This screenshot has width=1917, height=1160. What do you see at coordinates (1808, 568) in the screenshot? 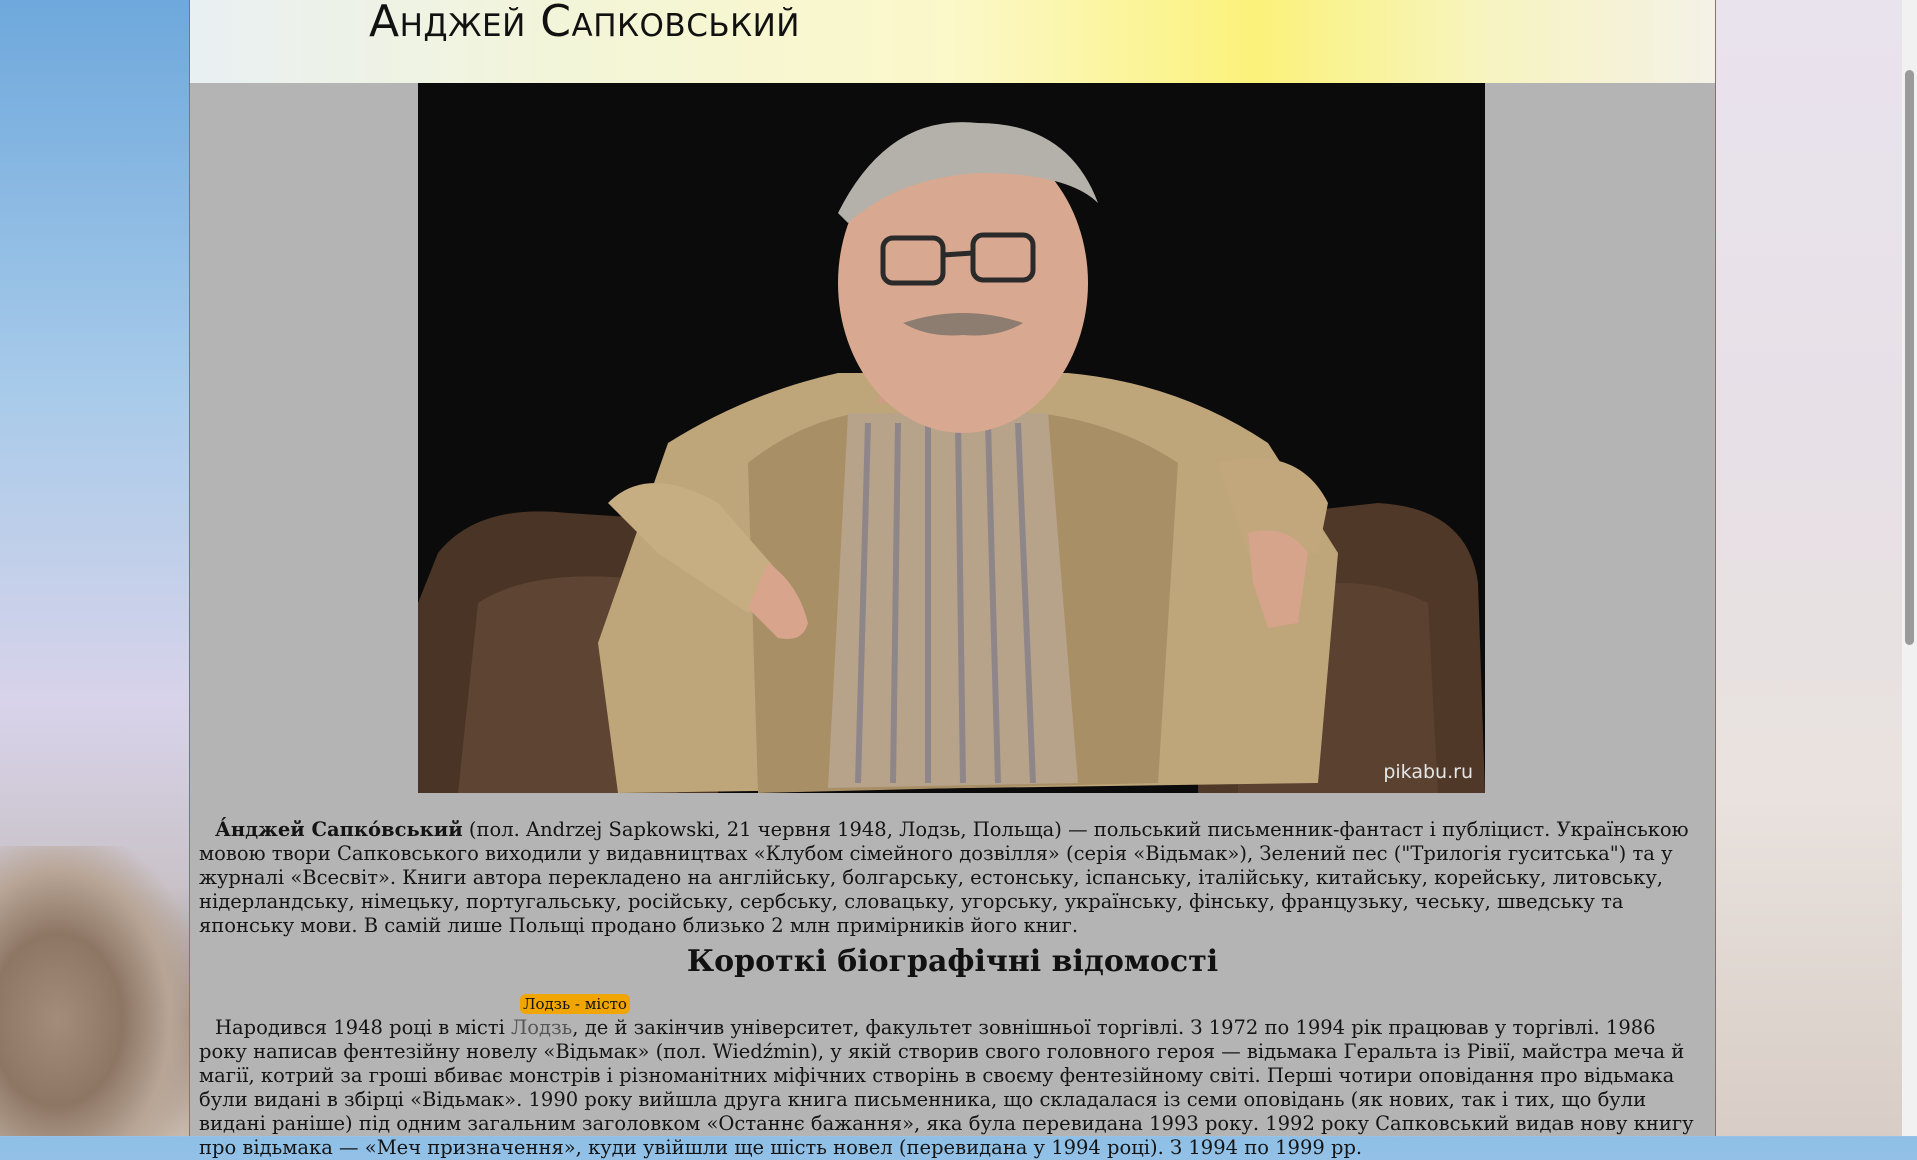
I see `background-right` at bounding box center [1808, 568].